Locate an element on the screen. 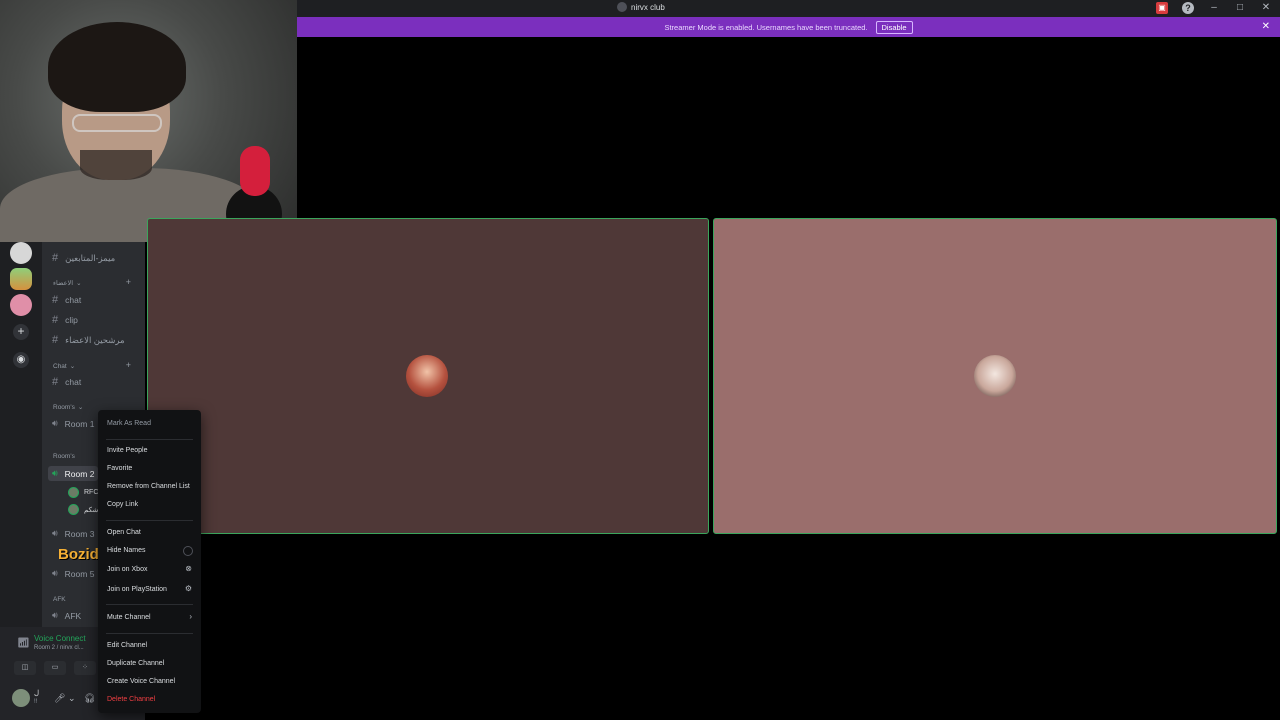  menu-item-join-on-xbox: Join on Xbox is located at coordinates (127, 569).